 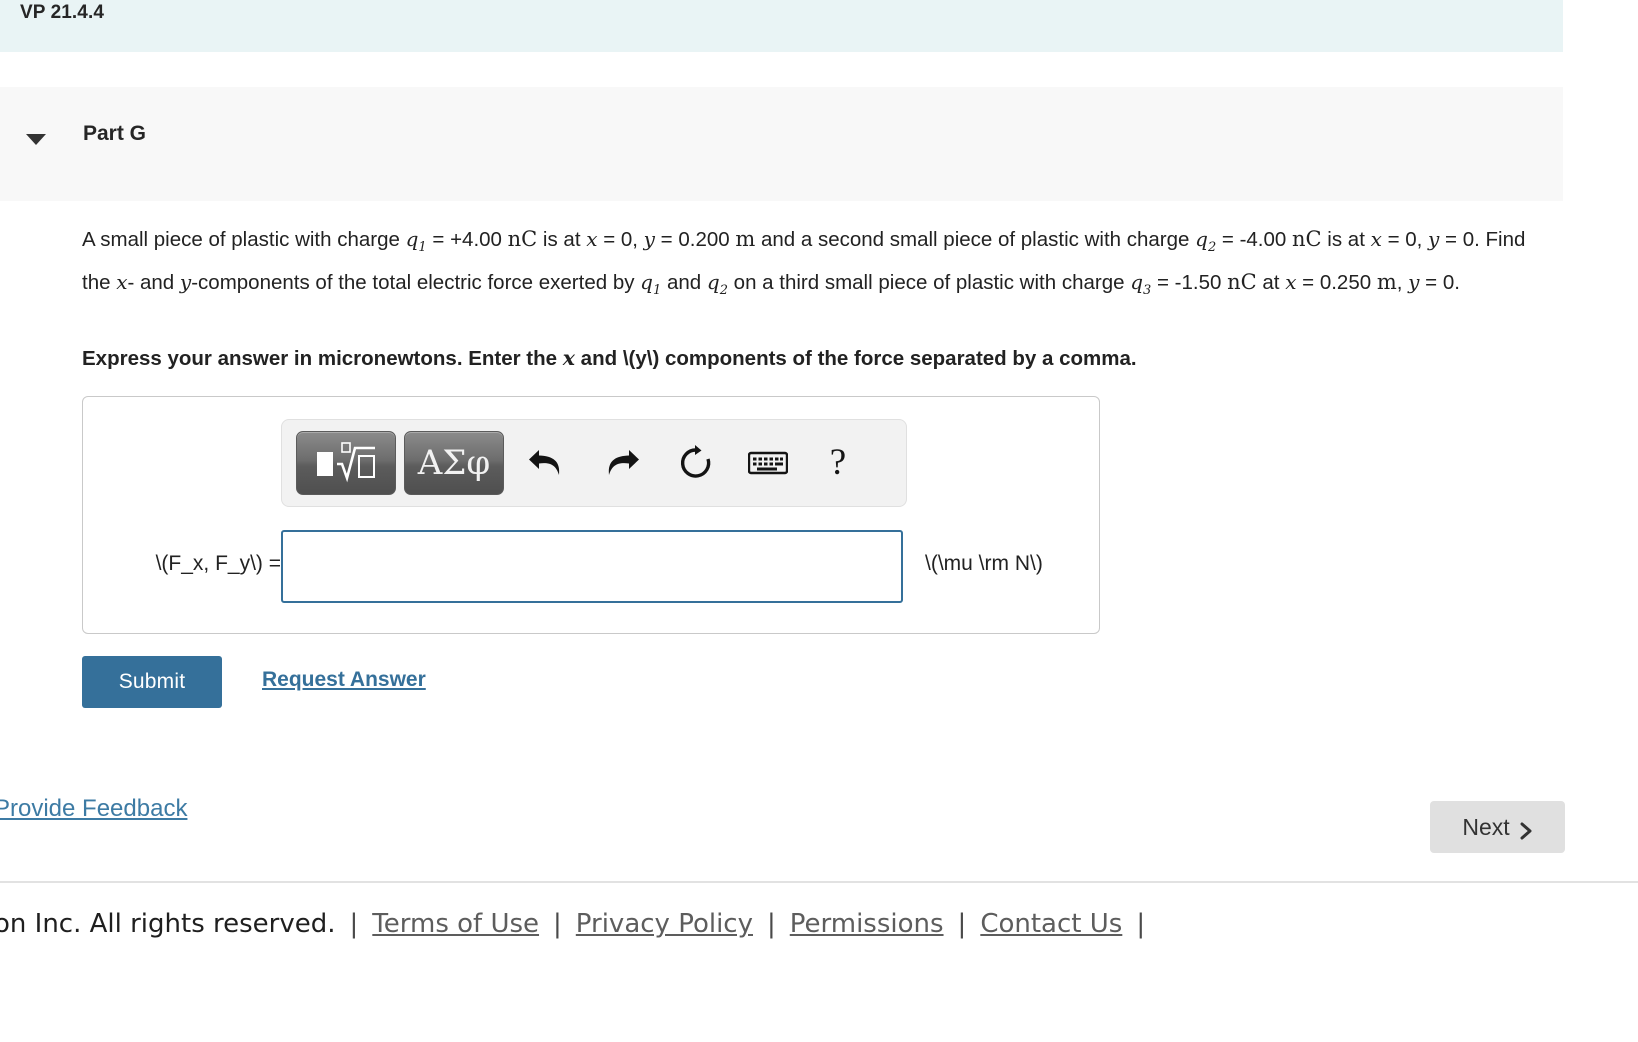 I want to click on help-icon: ?, so click(x=838, y=463).